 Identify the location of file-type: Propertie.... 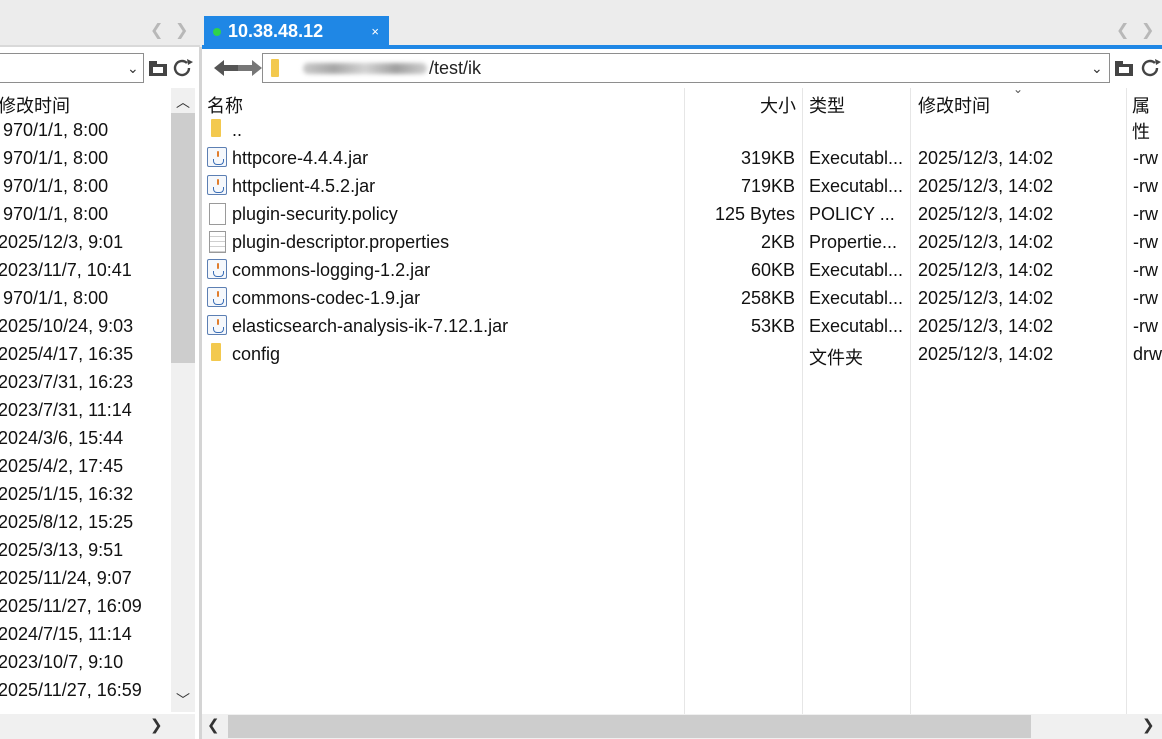
(853, 242).